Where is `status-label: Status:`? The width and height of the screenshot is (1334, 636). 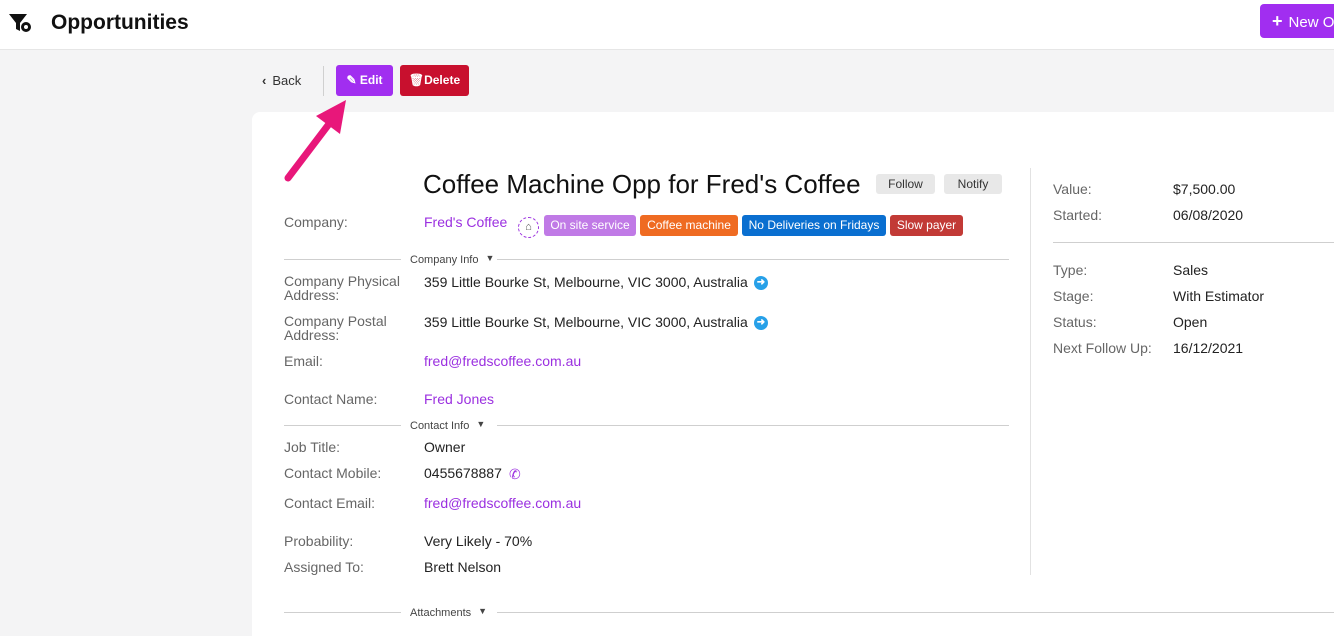 status-label: Status: is located at coordinates (1075, 322).